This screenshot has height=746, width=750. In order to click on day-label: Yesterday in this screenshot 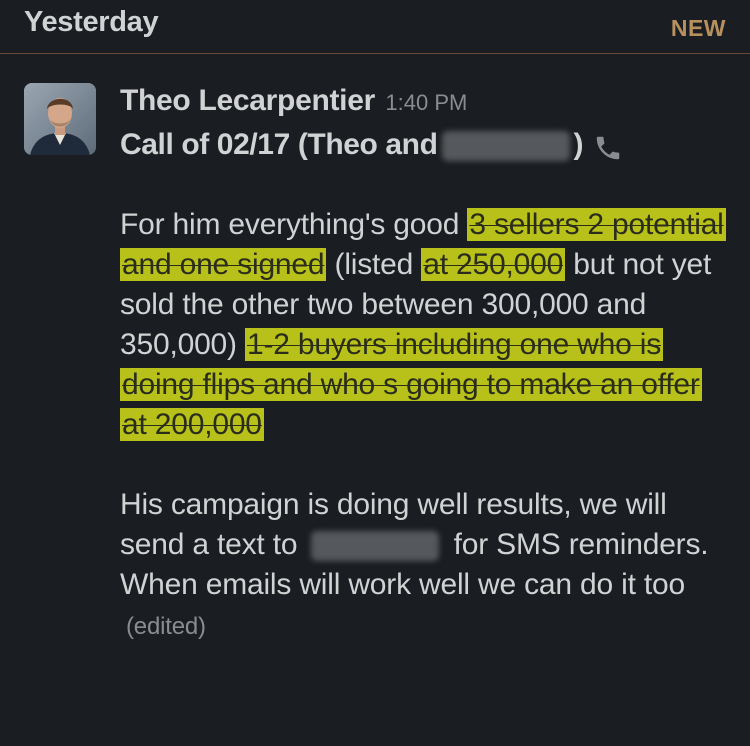, I will do `click(91, 22)`.